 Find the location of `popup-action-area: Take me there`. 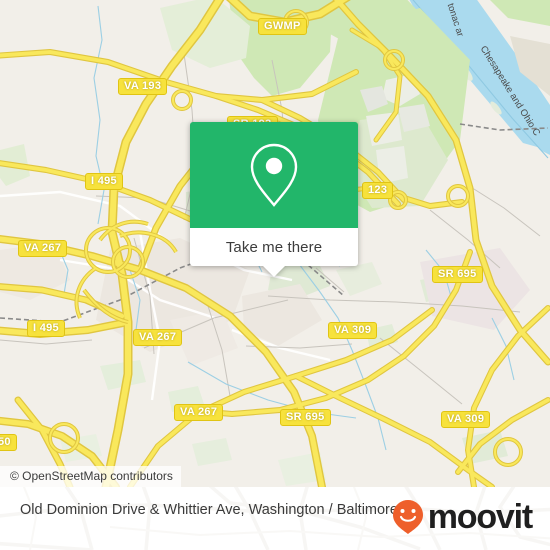

popup-action-area: Take me there is located at coordinates (274, 252).